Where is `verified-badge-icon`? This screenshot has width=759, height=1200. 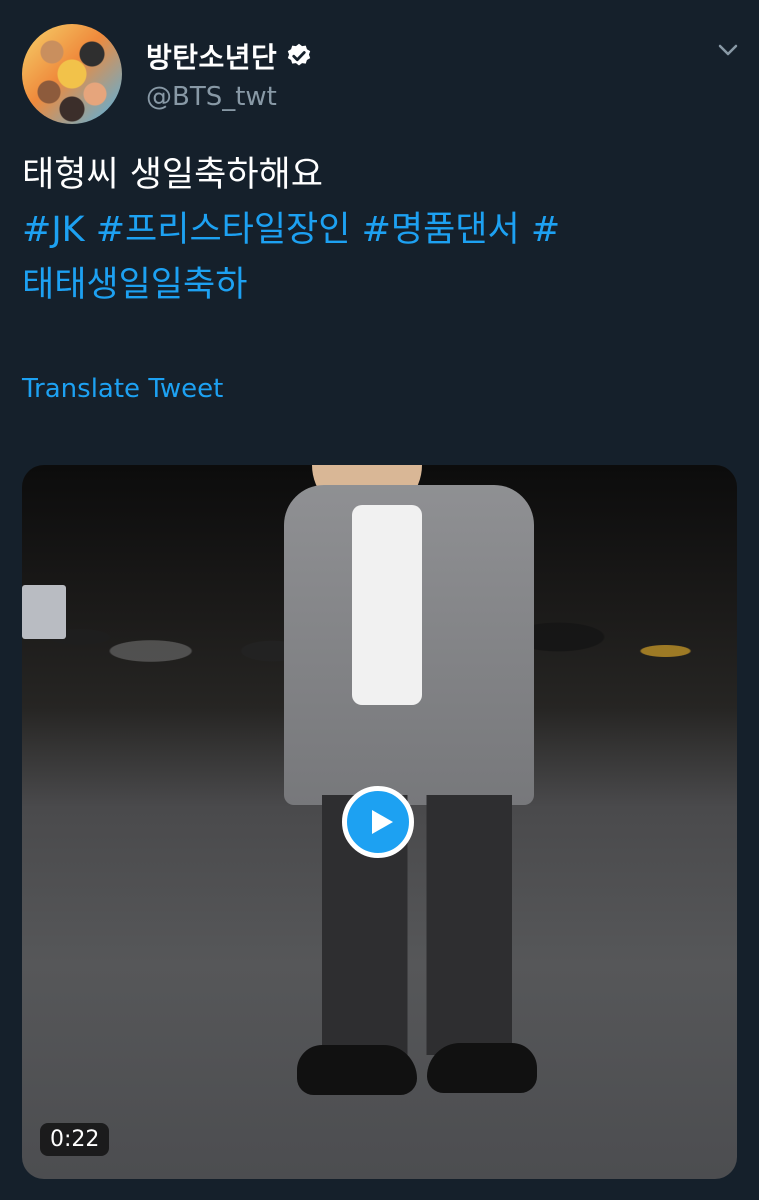
verified-badge-icon is located at coordinates (299, 54).